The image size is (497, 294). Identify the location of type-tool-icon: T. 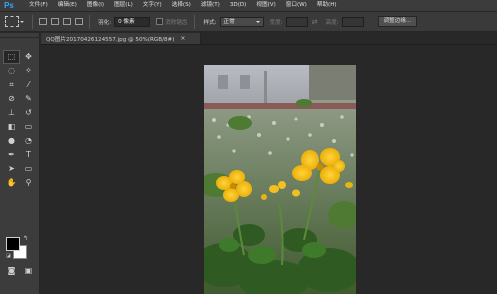
(28, 155).